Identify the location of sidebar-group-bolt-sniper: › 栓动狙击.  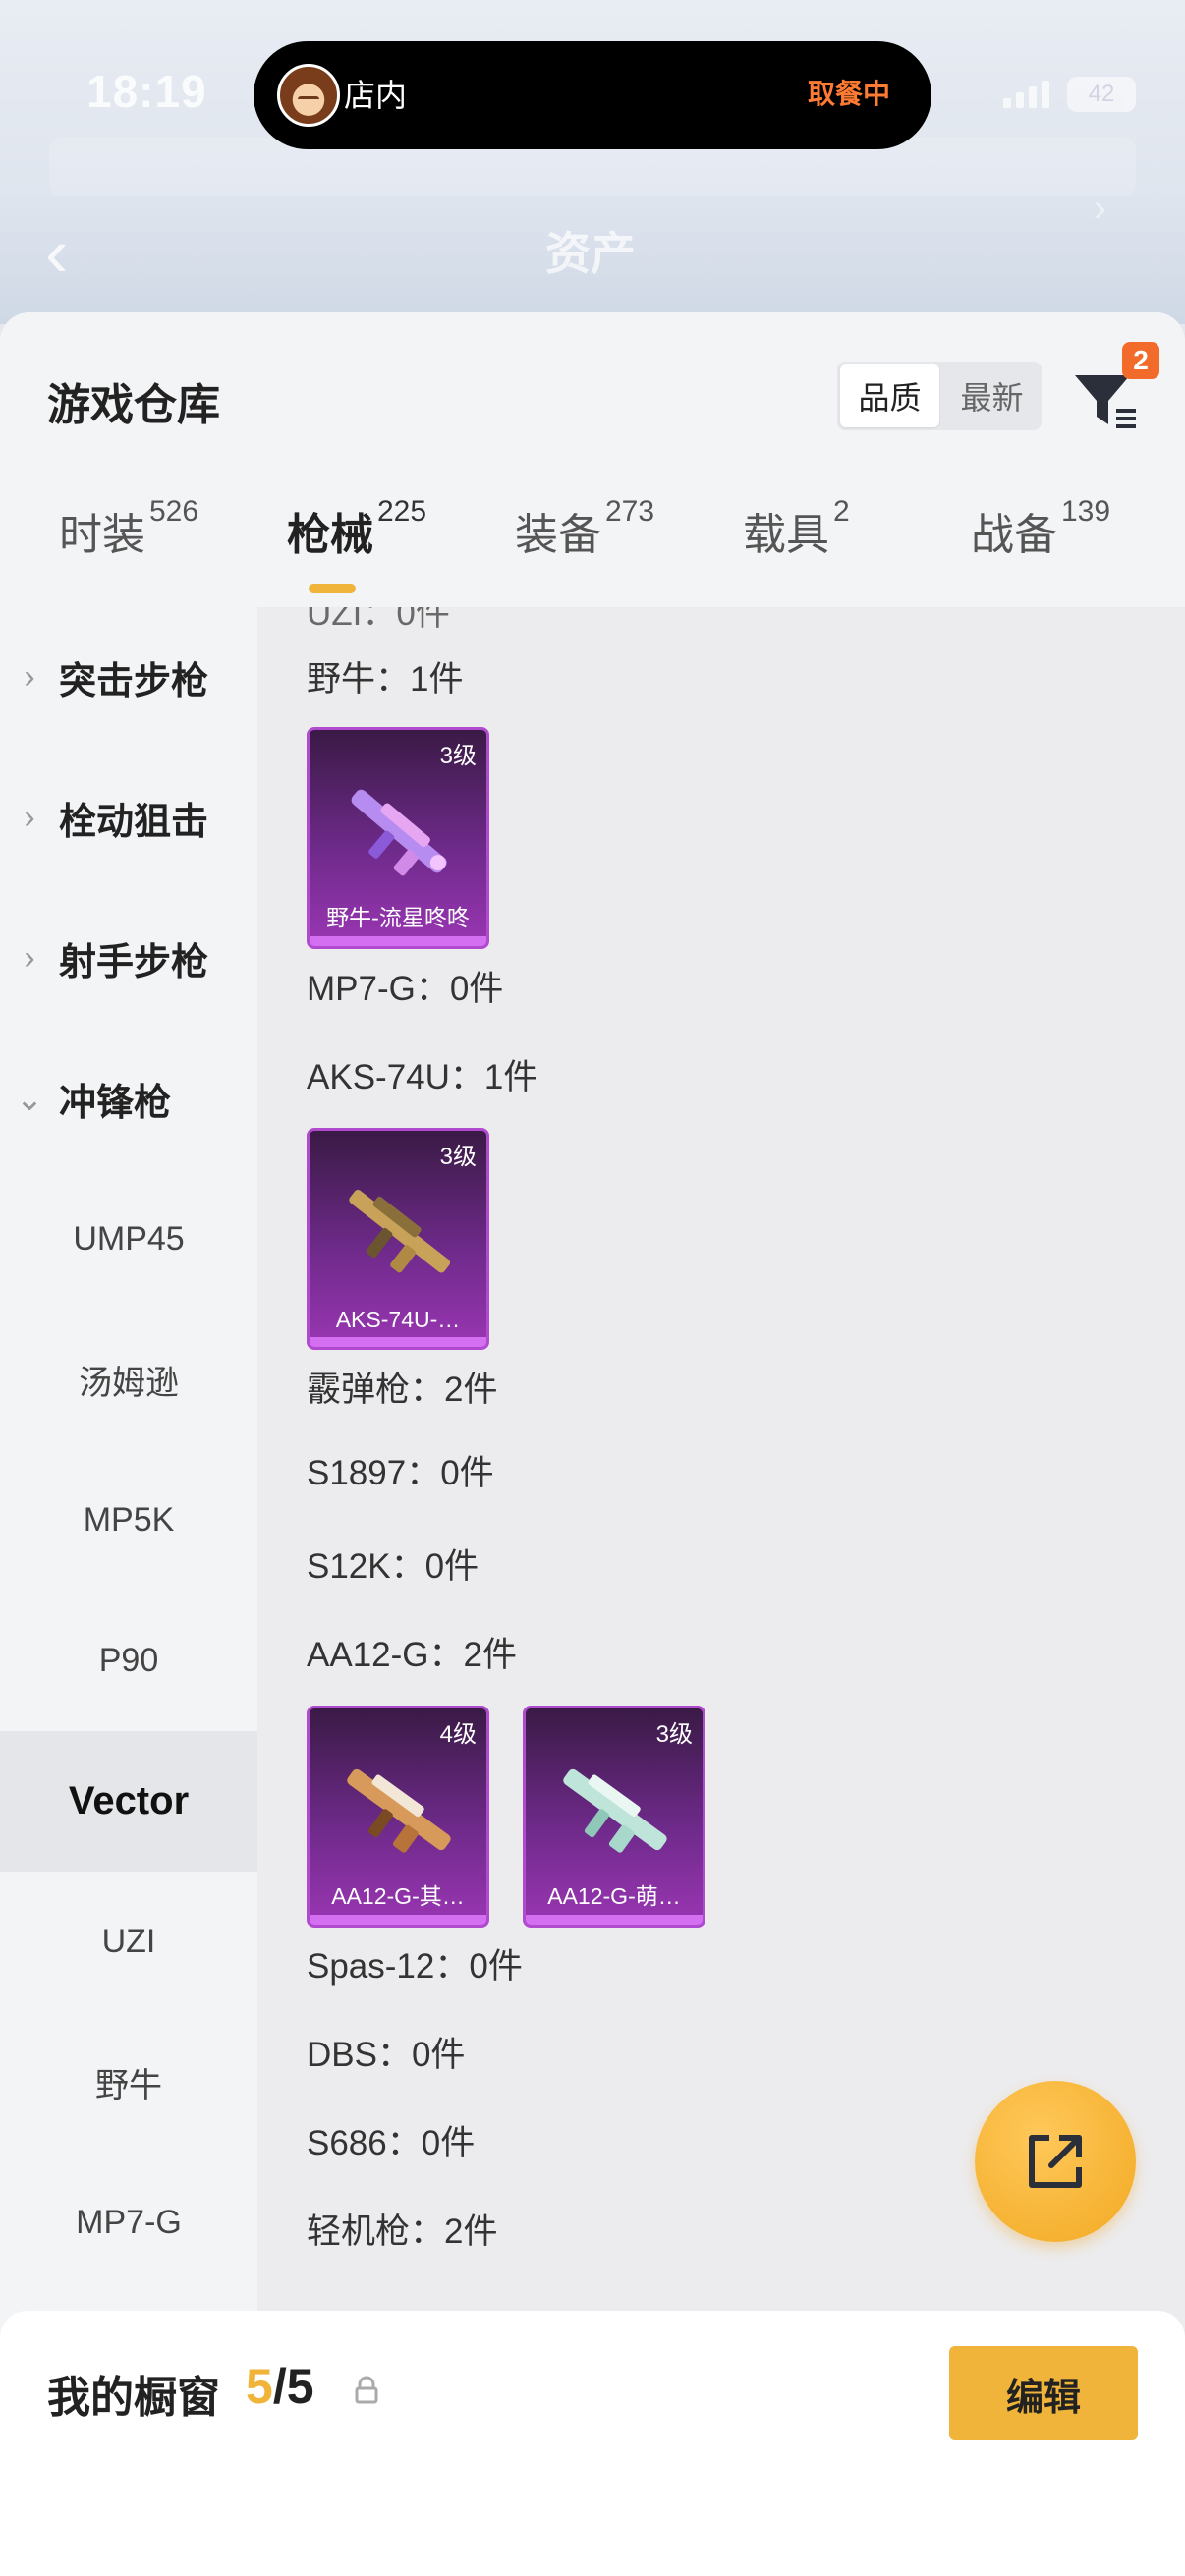
(129, 818).